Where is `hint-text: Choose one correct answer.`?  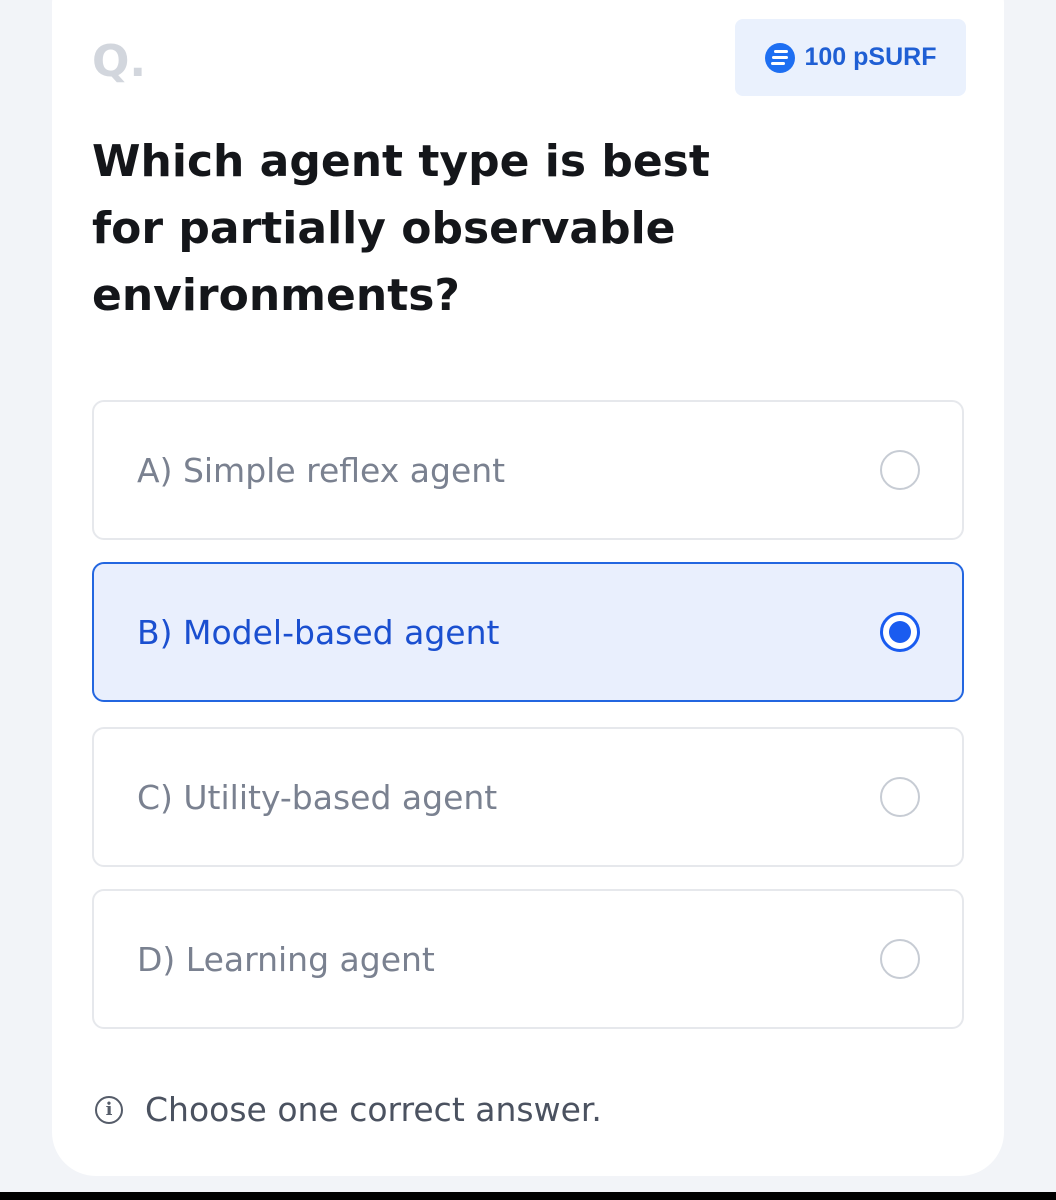
hint-text: Choose one correct answer. is located at coordinates (373, 1109).